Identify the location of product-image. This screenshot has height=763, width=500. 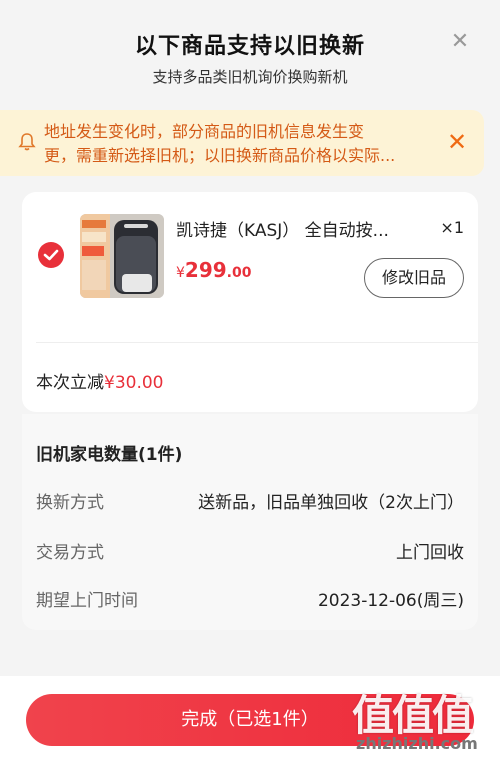
(122, 256).